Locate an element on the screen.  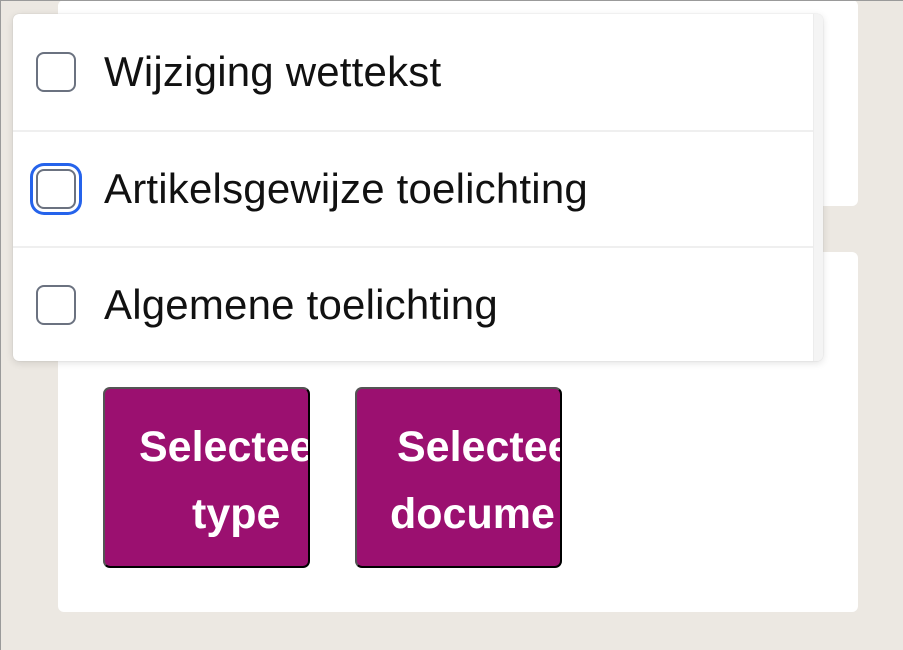
select-type-button-line2: type is located at coordinates (236, 514).